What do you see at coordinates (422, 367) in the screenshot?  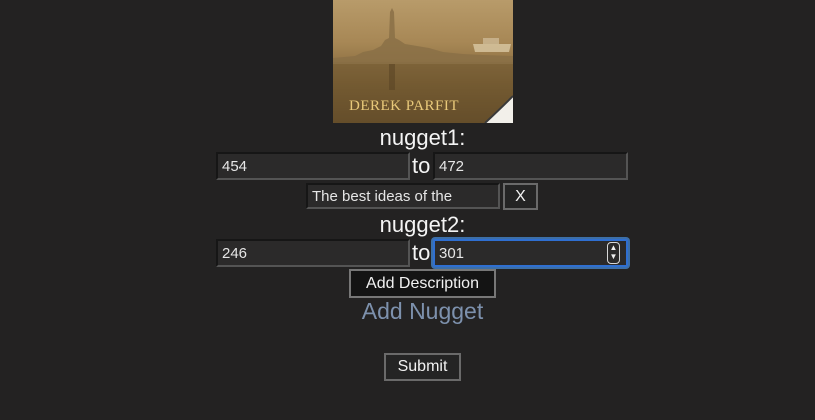 I see `submit-button: Submit` at bounding box center [422, 367].